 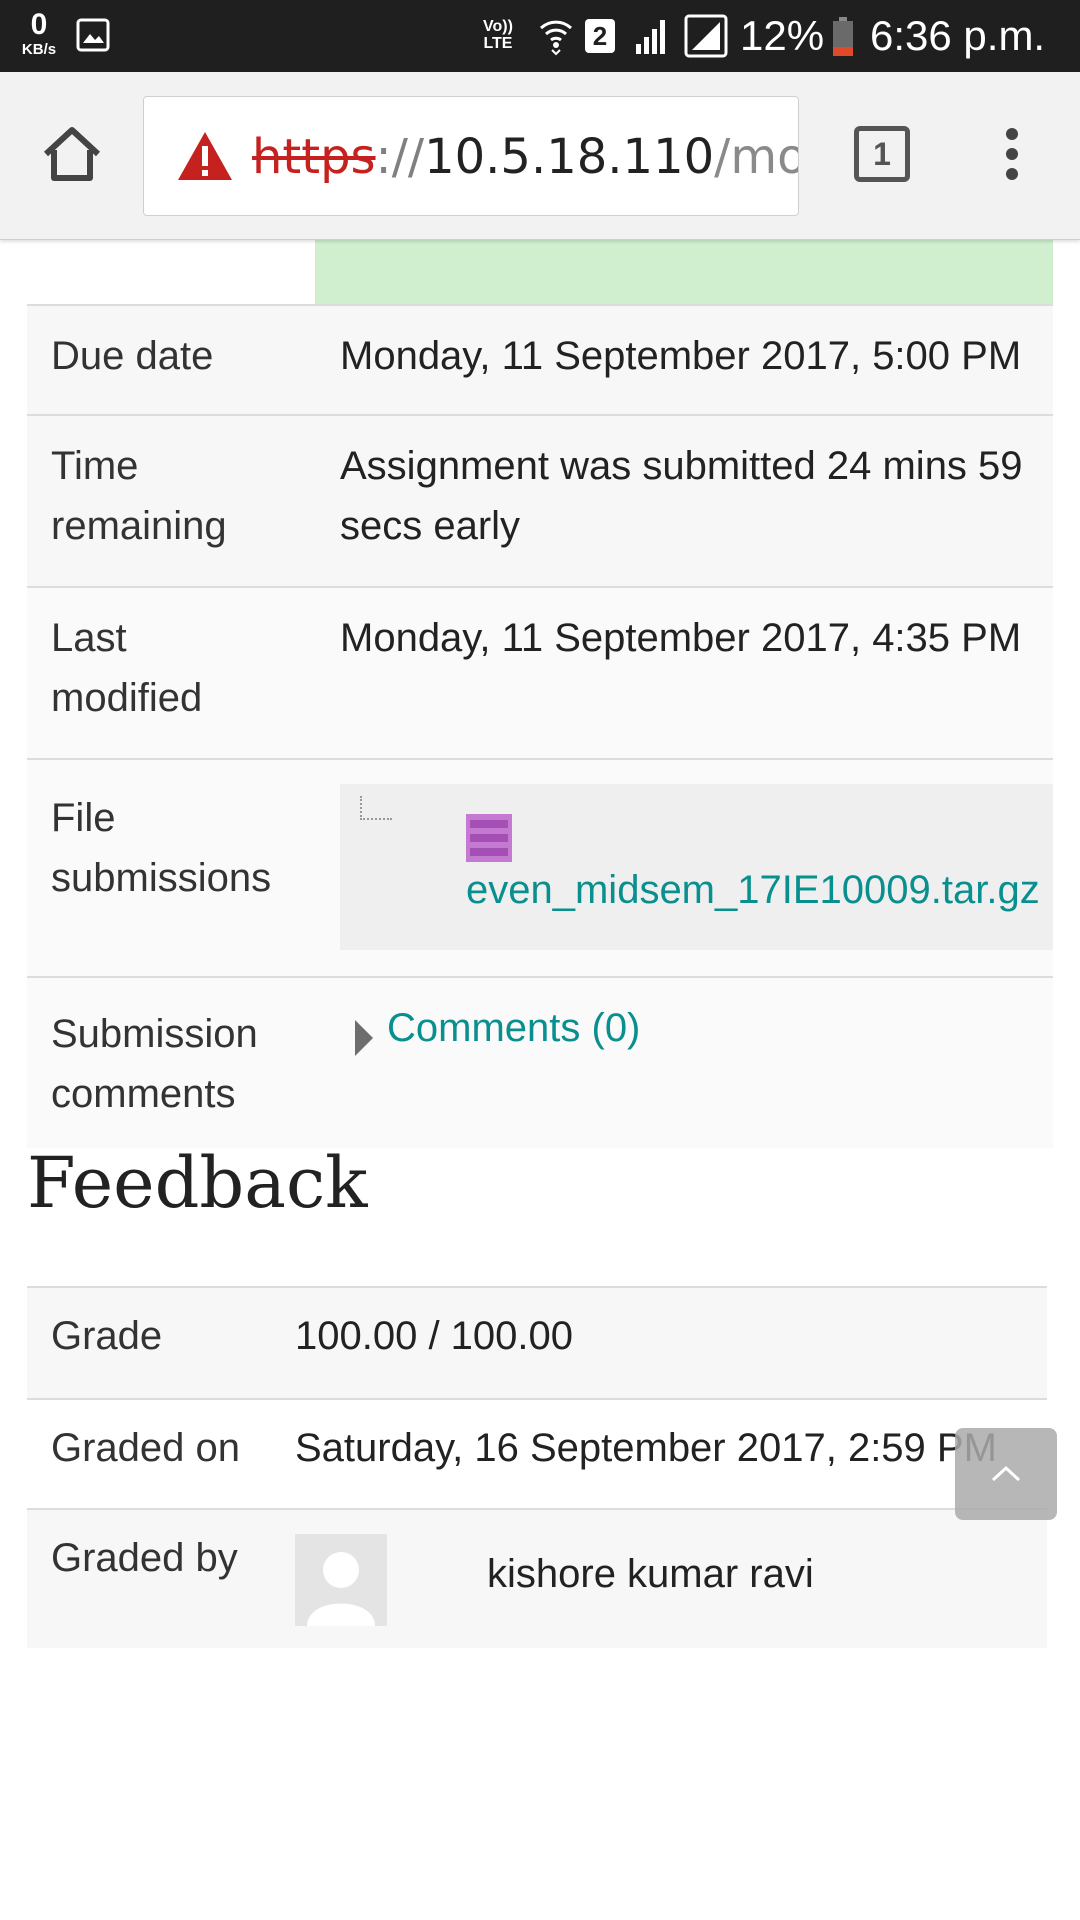 I want to click on url-text: https://10.5.18.110/moc, so click(x=525, y=157).